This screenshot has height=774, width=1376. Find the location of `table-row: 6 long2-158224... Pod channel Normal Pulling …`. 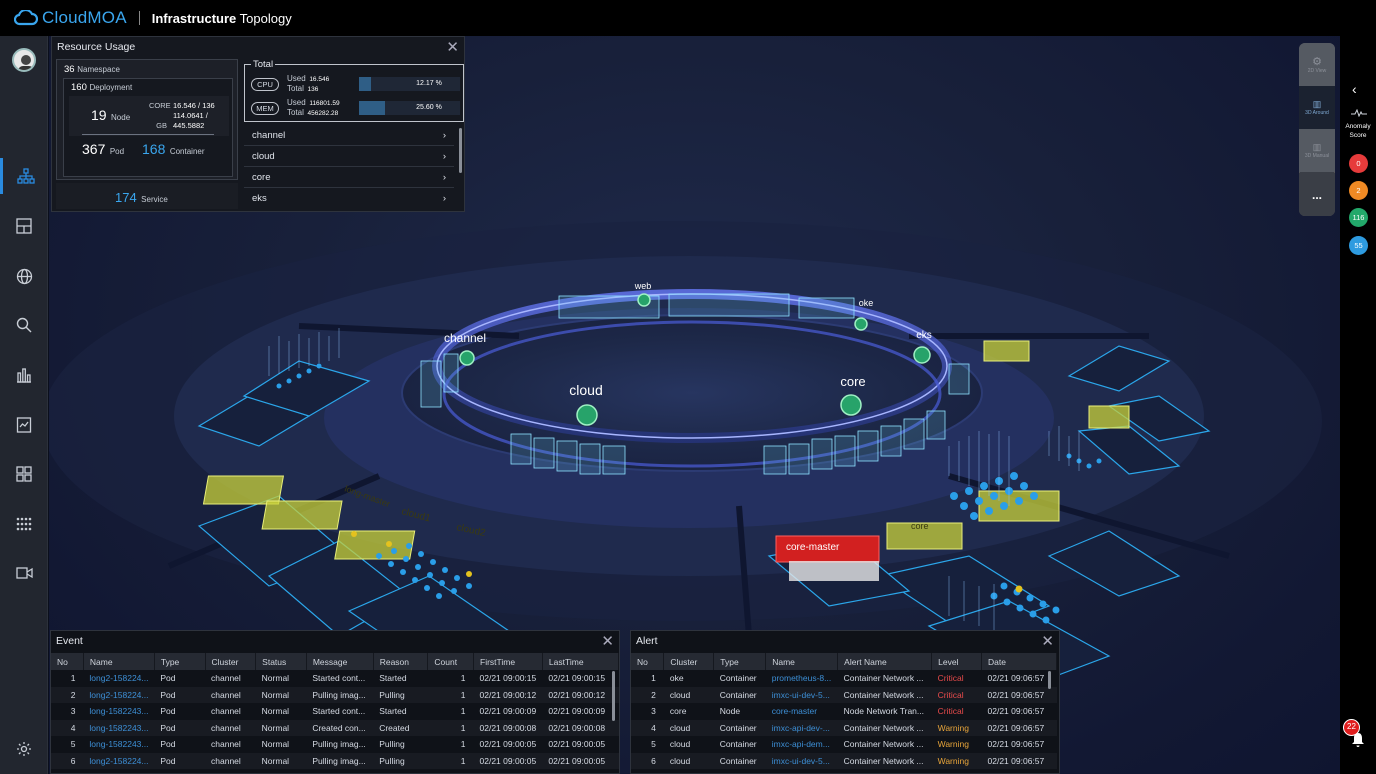

table-row: 6 long2-158224... Pod channel Normal Pulling … is located at coordinates (335, 760).